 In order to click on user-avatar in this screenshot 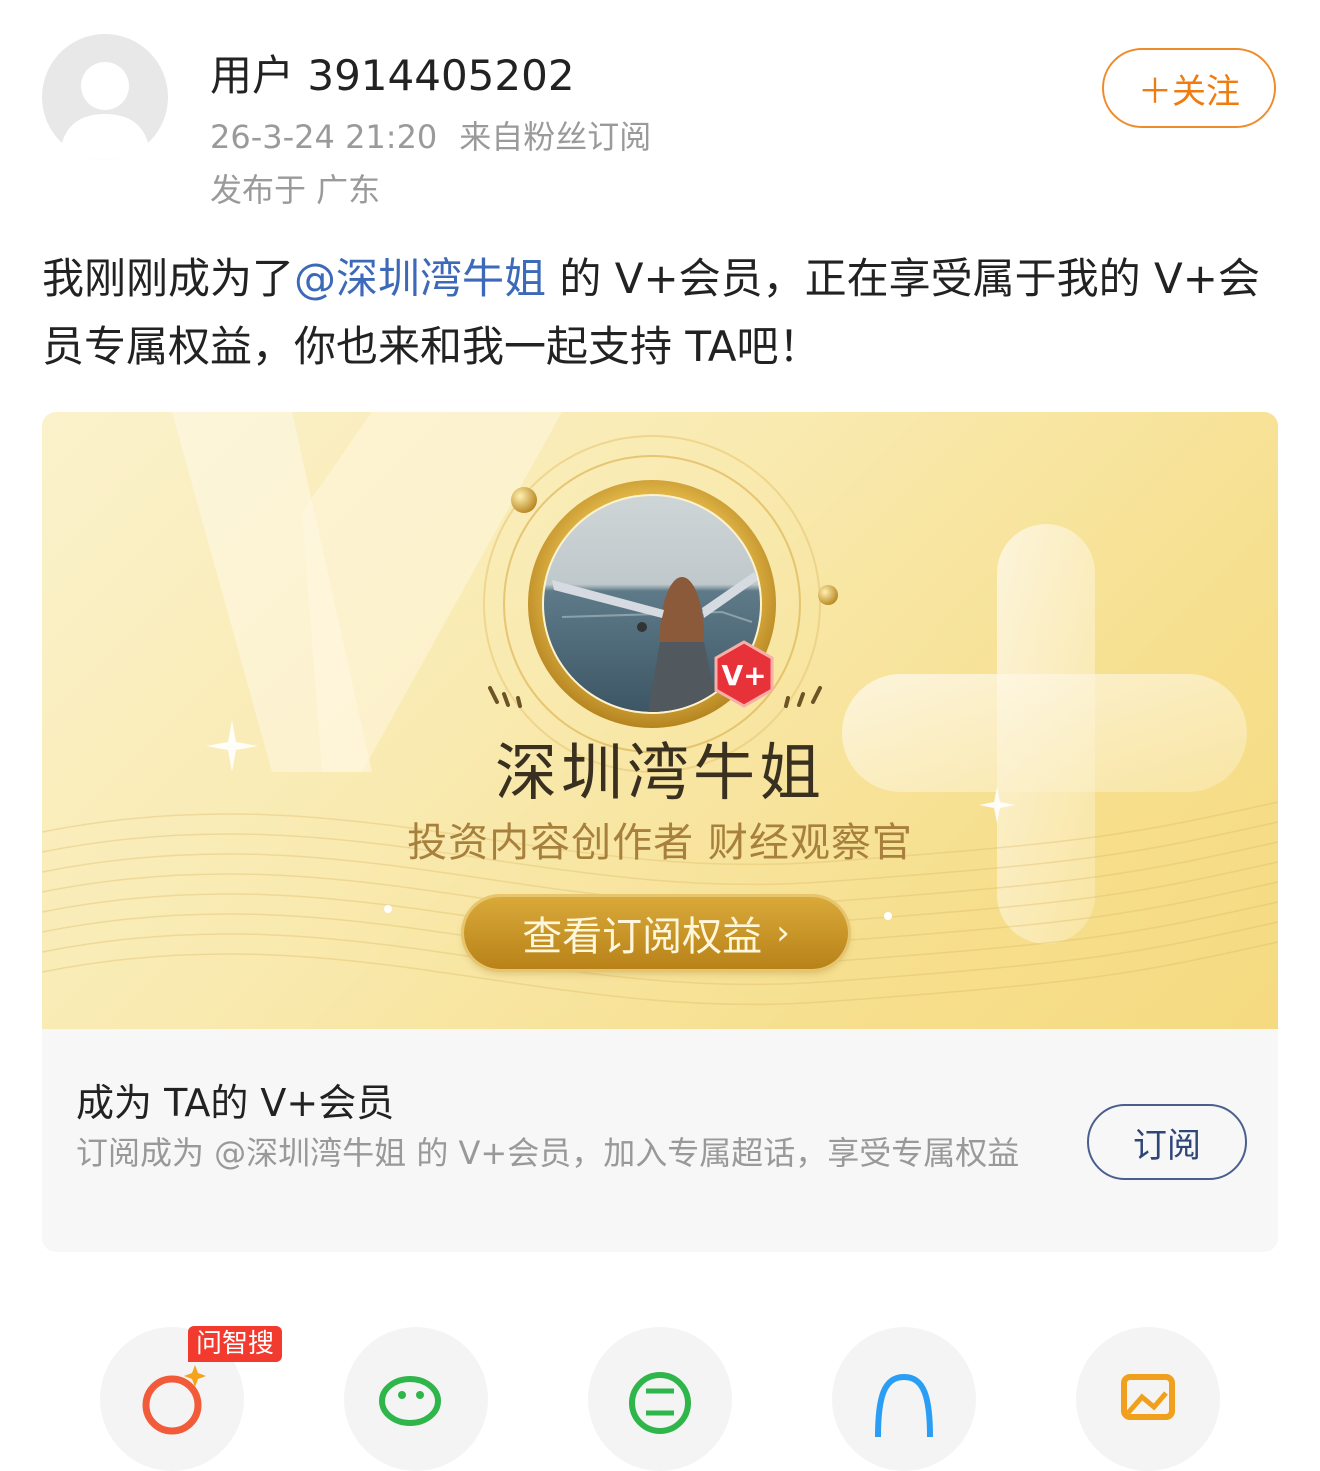, I will do `click(105, 97)`.